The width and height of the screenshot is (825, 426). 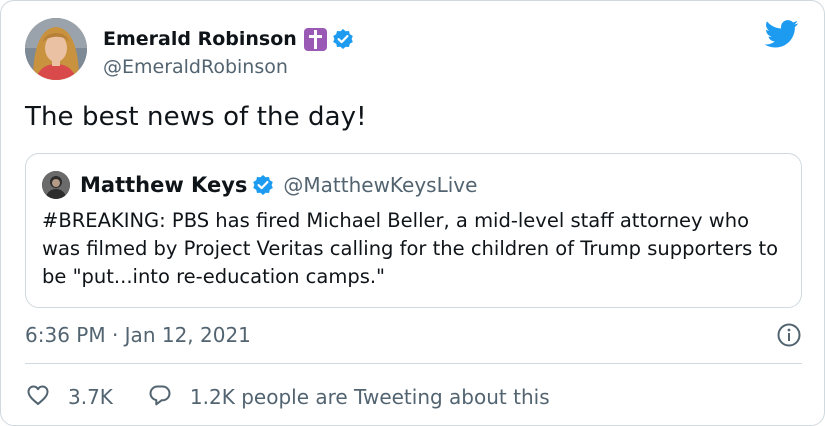 What do you see at coordinates (56, 185) in the screenshot?
I see `quoted-author-avatar` at bounding box center [56, 185].